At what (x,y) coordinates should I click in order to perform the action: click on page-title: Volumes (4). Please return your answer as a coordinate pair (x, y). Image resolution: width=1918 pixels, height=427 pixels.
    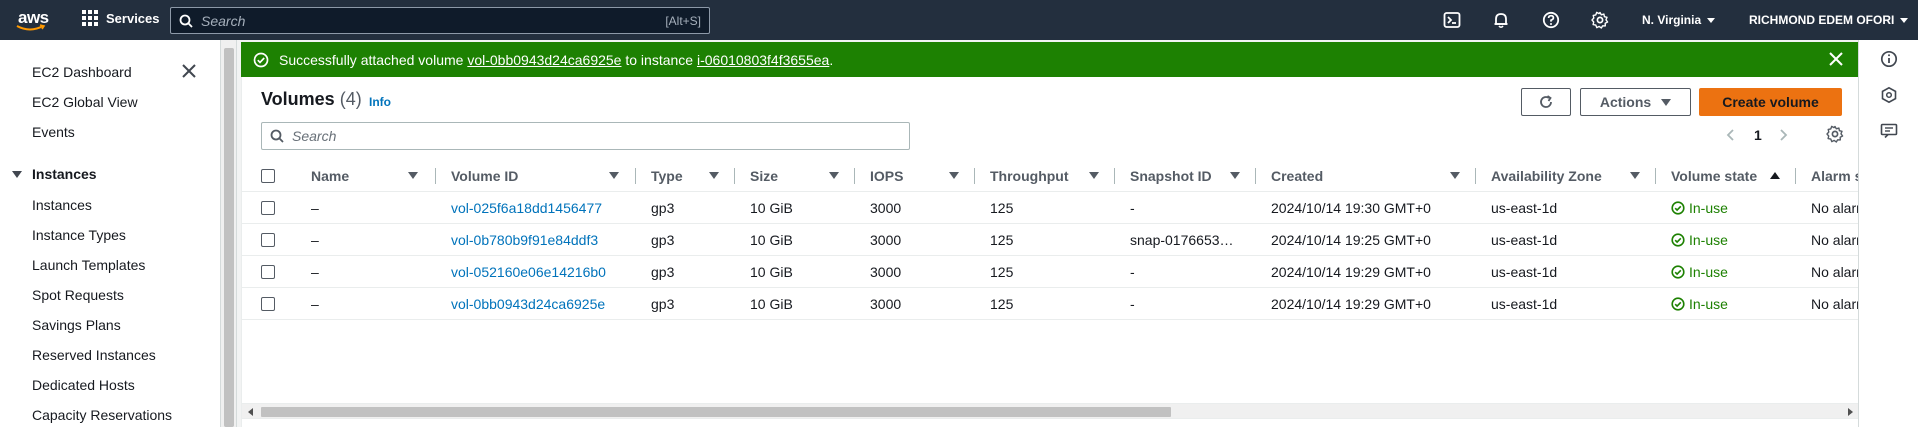
    Looking at the image, I should click on (311, 99).